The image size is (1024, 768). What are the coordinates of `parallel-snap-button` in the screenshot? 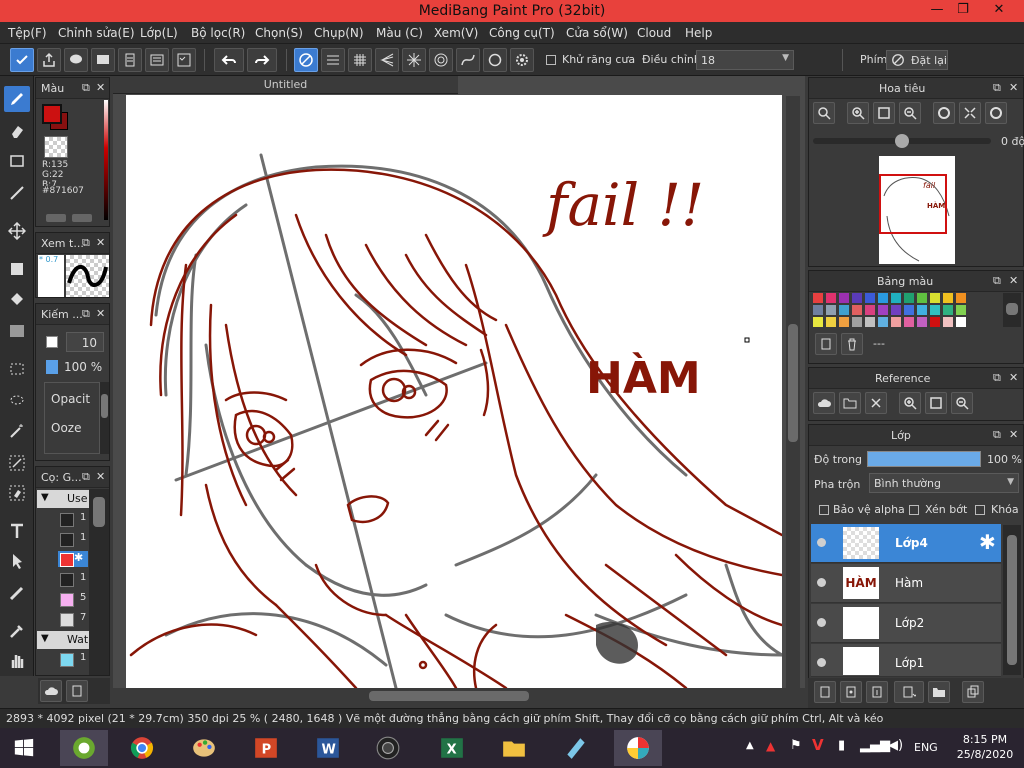 It's located at (333, 60).